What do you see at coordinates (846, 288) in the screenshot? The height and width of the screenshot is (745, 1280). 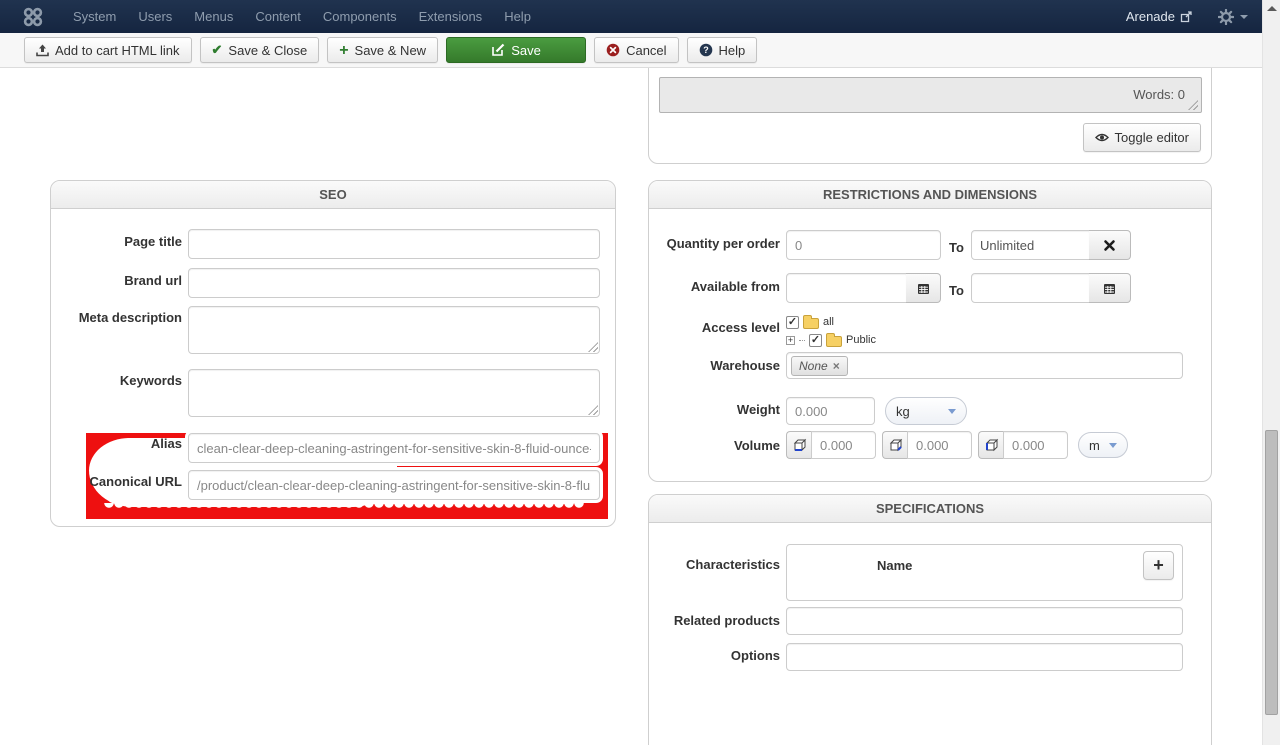 I see `available-from-input` at bounding box center [846, 288].